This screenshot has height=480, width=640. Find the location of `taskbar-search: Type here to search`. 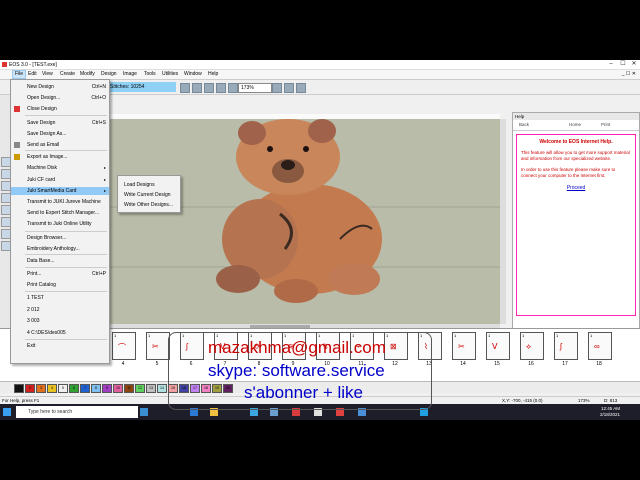

taskbar-search: Type here to search is located at coordinates (77, 412).